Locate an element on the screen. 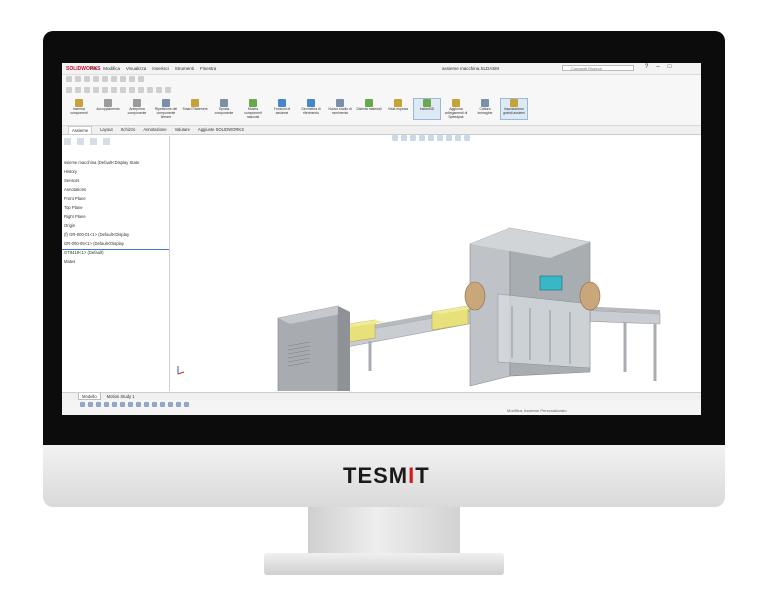  property-manager-icon is located at coordinates (80, 141).